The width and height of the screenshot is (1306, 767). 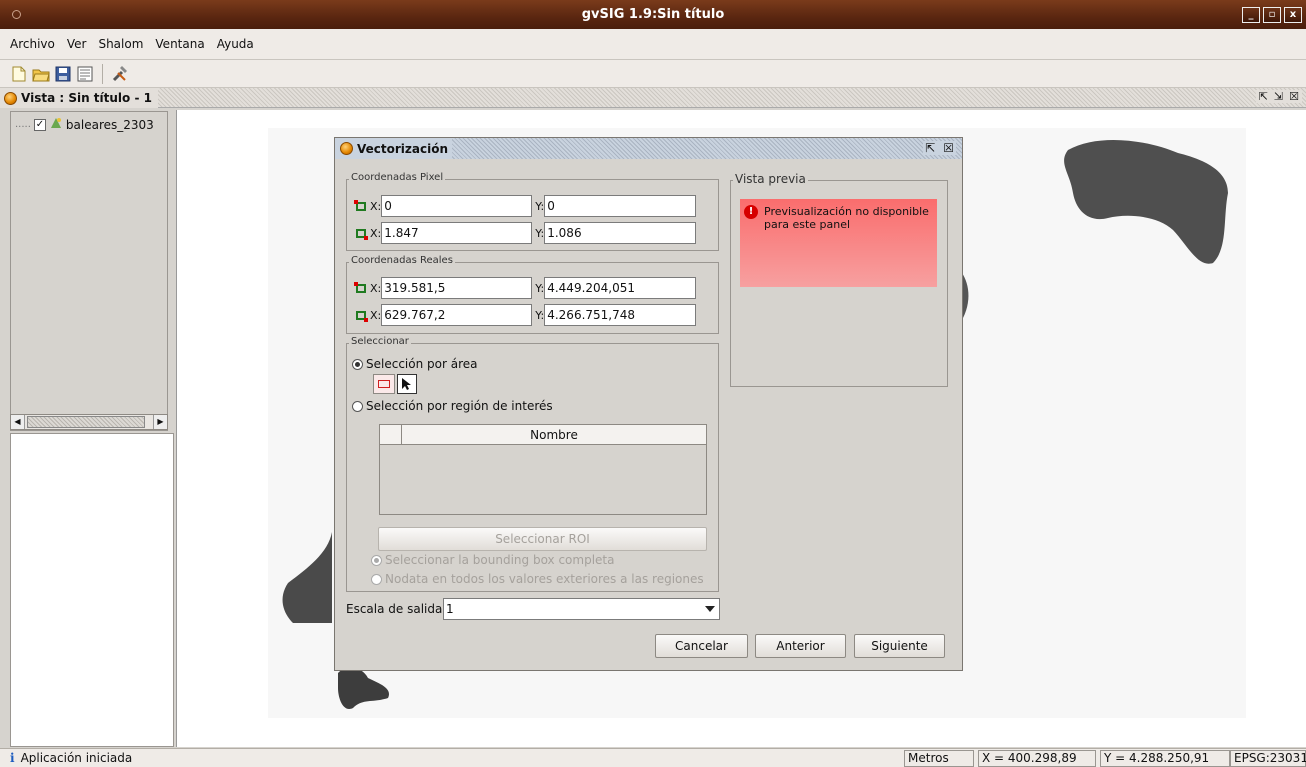 What do you see at coordinates (160, 422) in the screenshot?
I see `scroll-right-arrow-icon: ▶` at bounding box center [160, 422].